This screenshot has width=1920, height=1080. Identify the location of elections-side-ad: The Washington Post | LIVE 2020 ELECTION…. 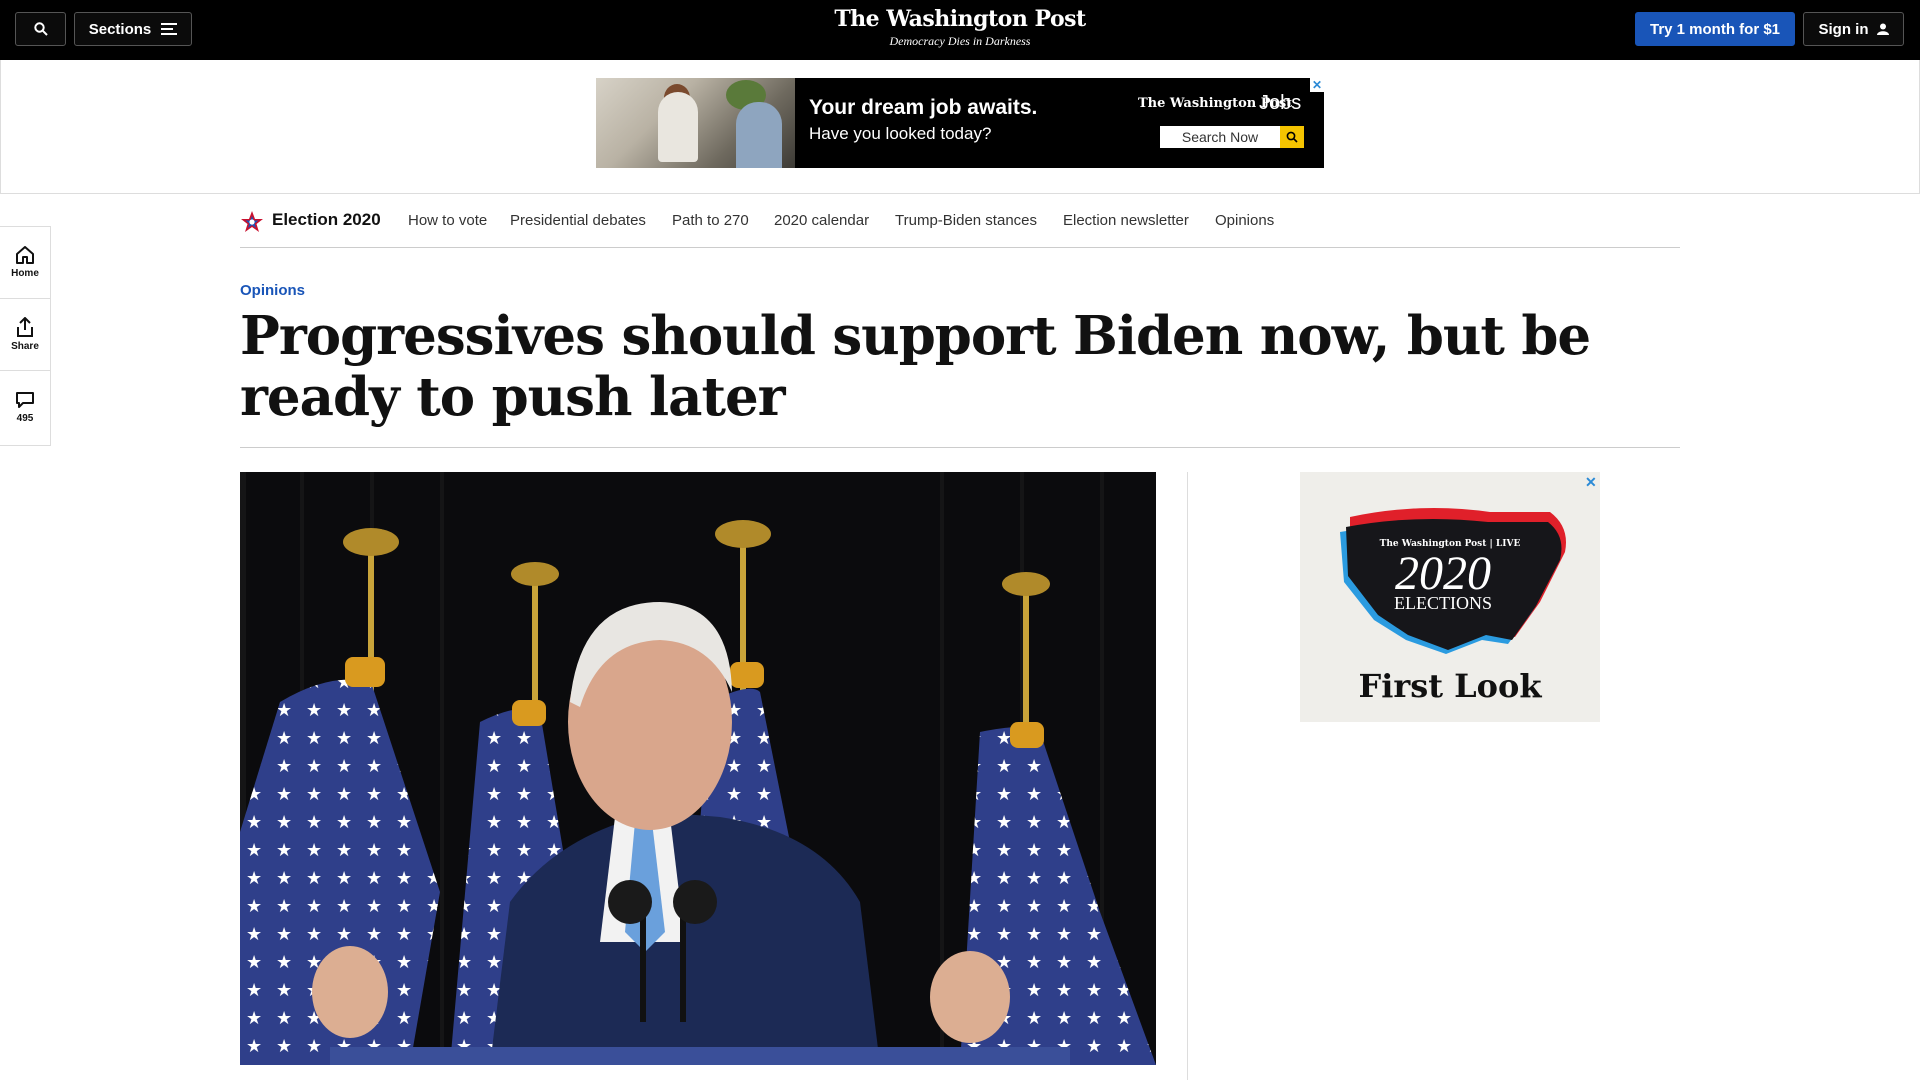
(1450, 597).